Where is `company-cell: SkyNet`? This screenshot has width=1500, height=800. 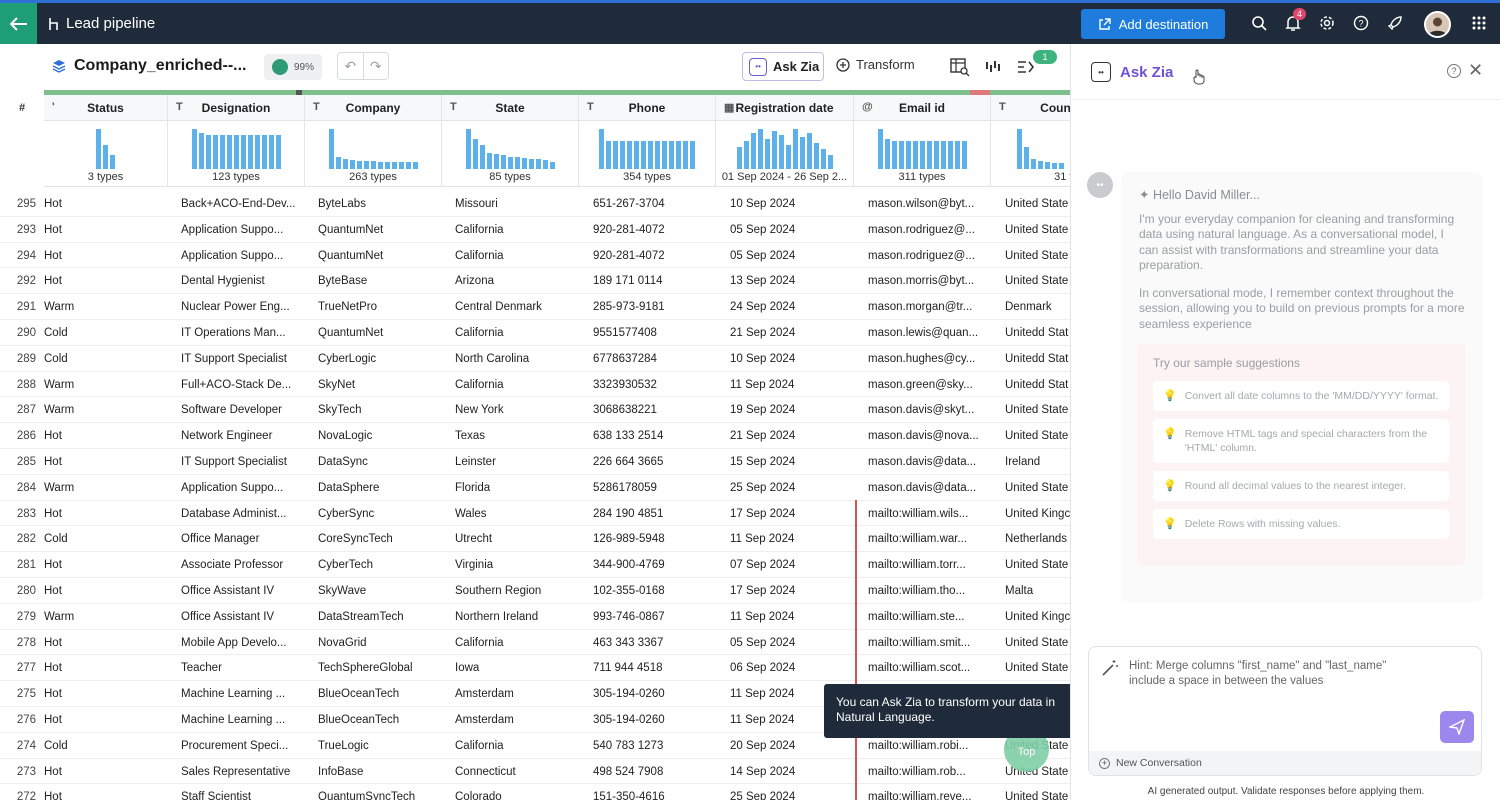
company-cell: SkyNet is located at coordinates (377, 385).